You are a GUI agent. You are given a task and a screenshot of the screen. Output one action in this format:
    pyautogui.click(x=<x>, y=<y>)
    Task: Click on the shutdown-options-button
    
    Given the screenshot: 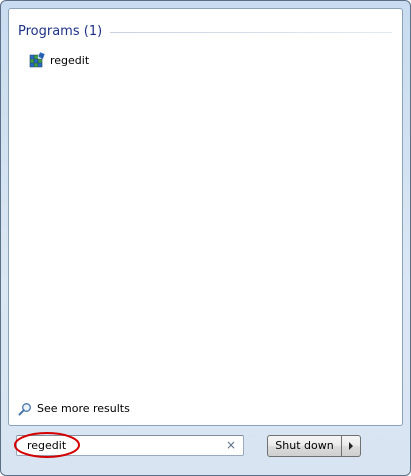 What is the action you would take?
    pyautogui.click(x=351, y=446)
    